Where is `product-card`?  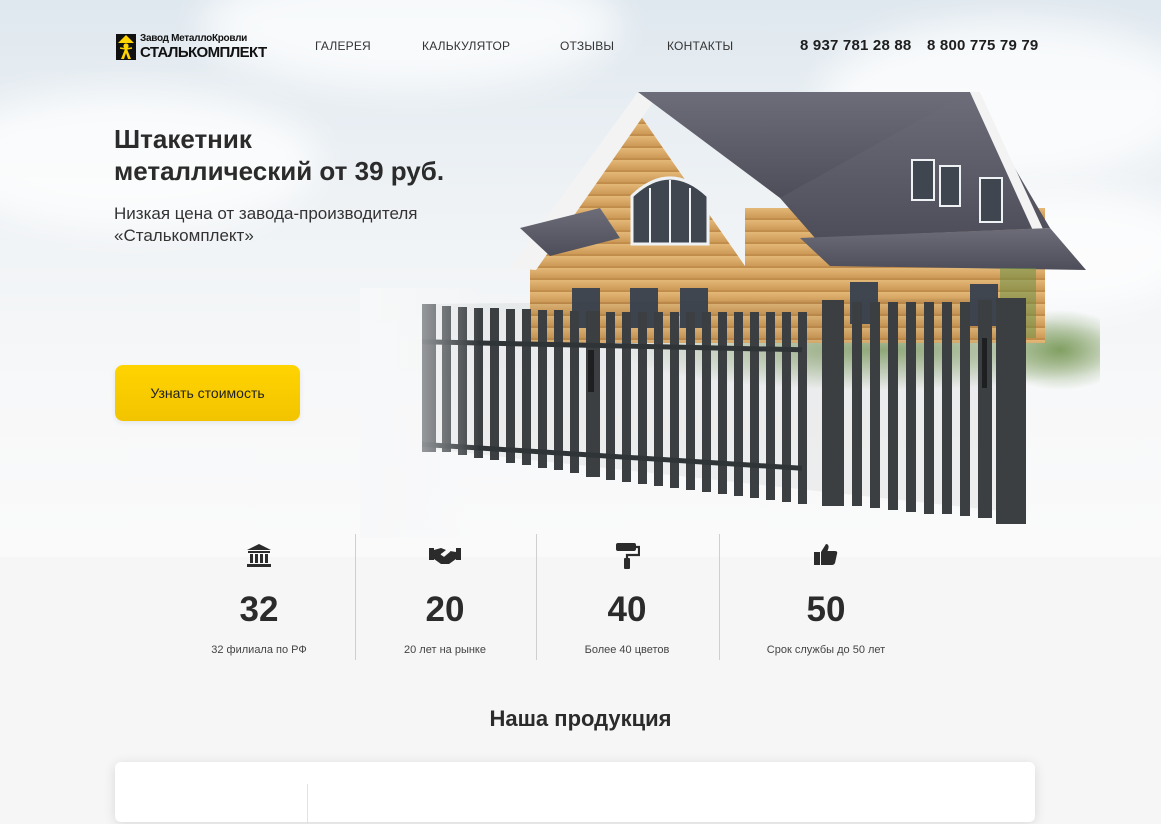
product-card is located at coordinates (575, 793).